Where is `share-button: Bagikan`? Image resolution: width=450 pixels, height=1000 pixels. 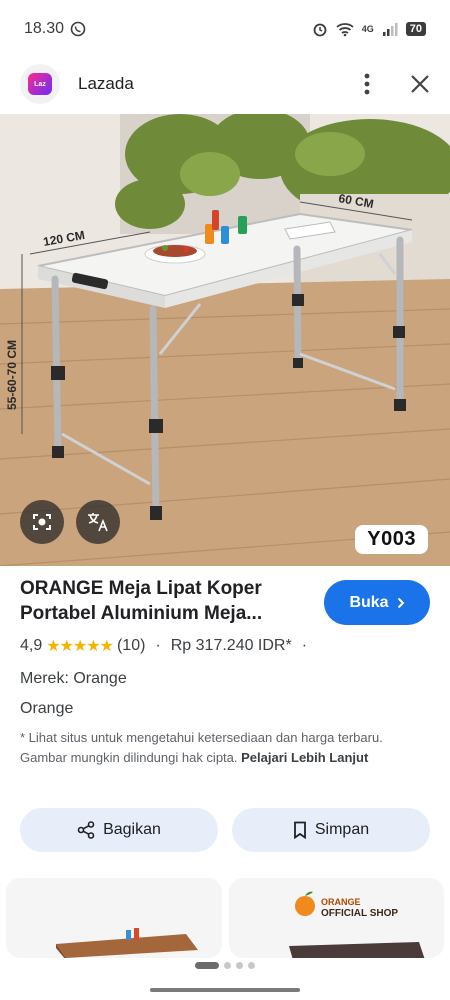
share-button: Bagikan is located at coordinates (119, 830).